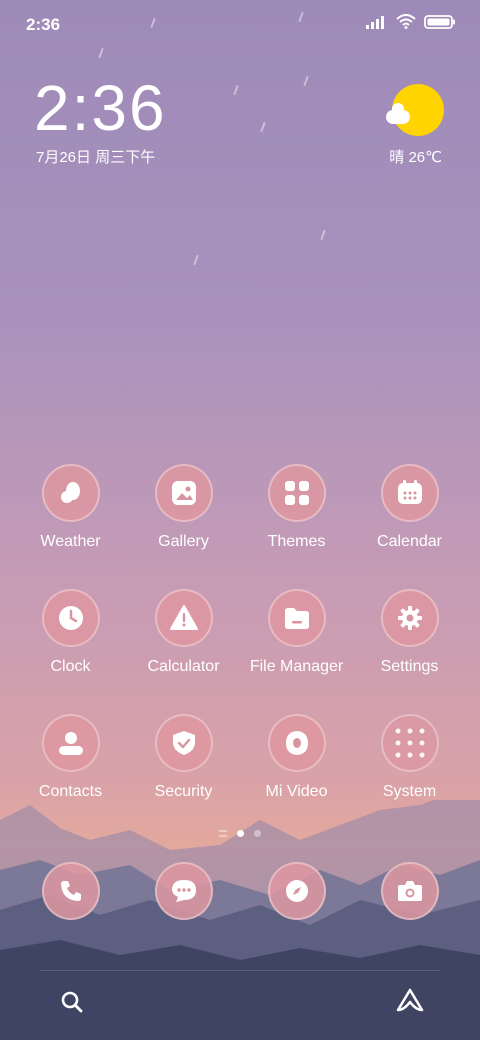 The image size is (480, 1040). Describe the element at coordinates (70, 791) in the screenshot. I see `app-label: Contacts` at that location.